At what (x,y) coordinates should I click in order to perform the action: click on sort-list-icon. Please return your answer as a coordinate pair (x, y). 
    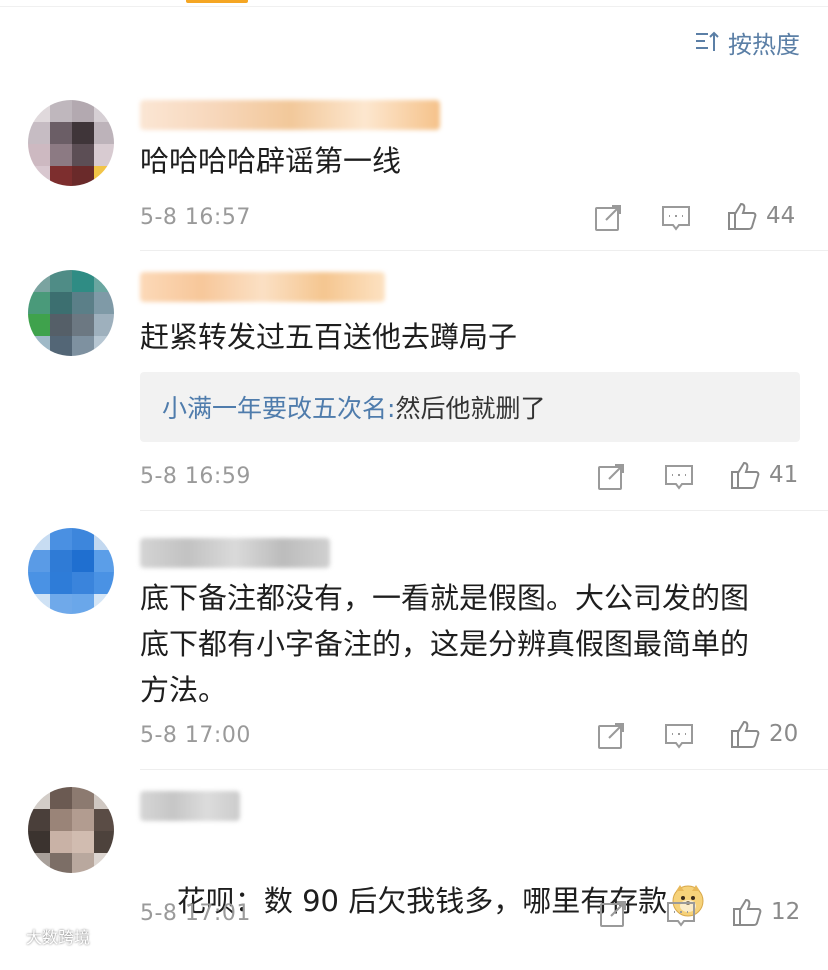
    Looking at the image, I should click on (707, 41).